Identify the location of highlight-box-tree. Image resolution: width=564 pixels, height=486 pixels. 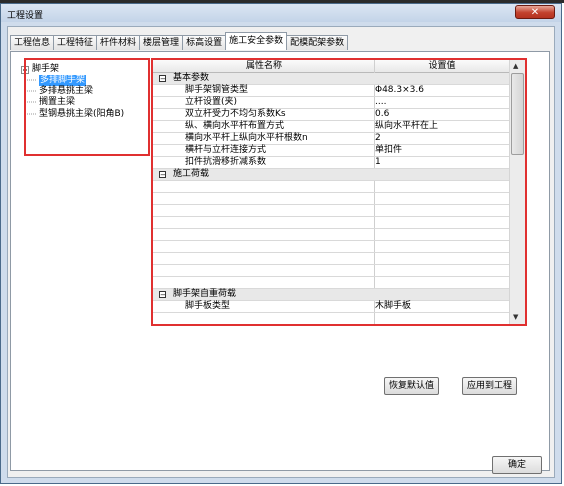
(87, 107).